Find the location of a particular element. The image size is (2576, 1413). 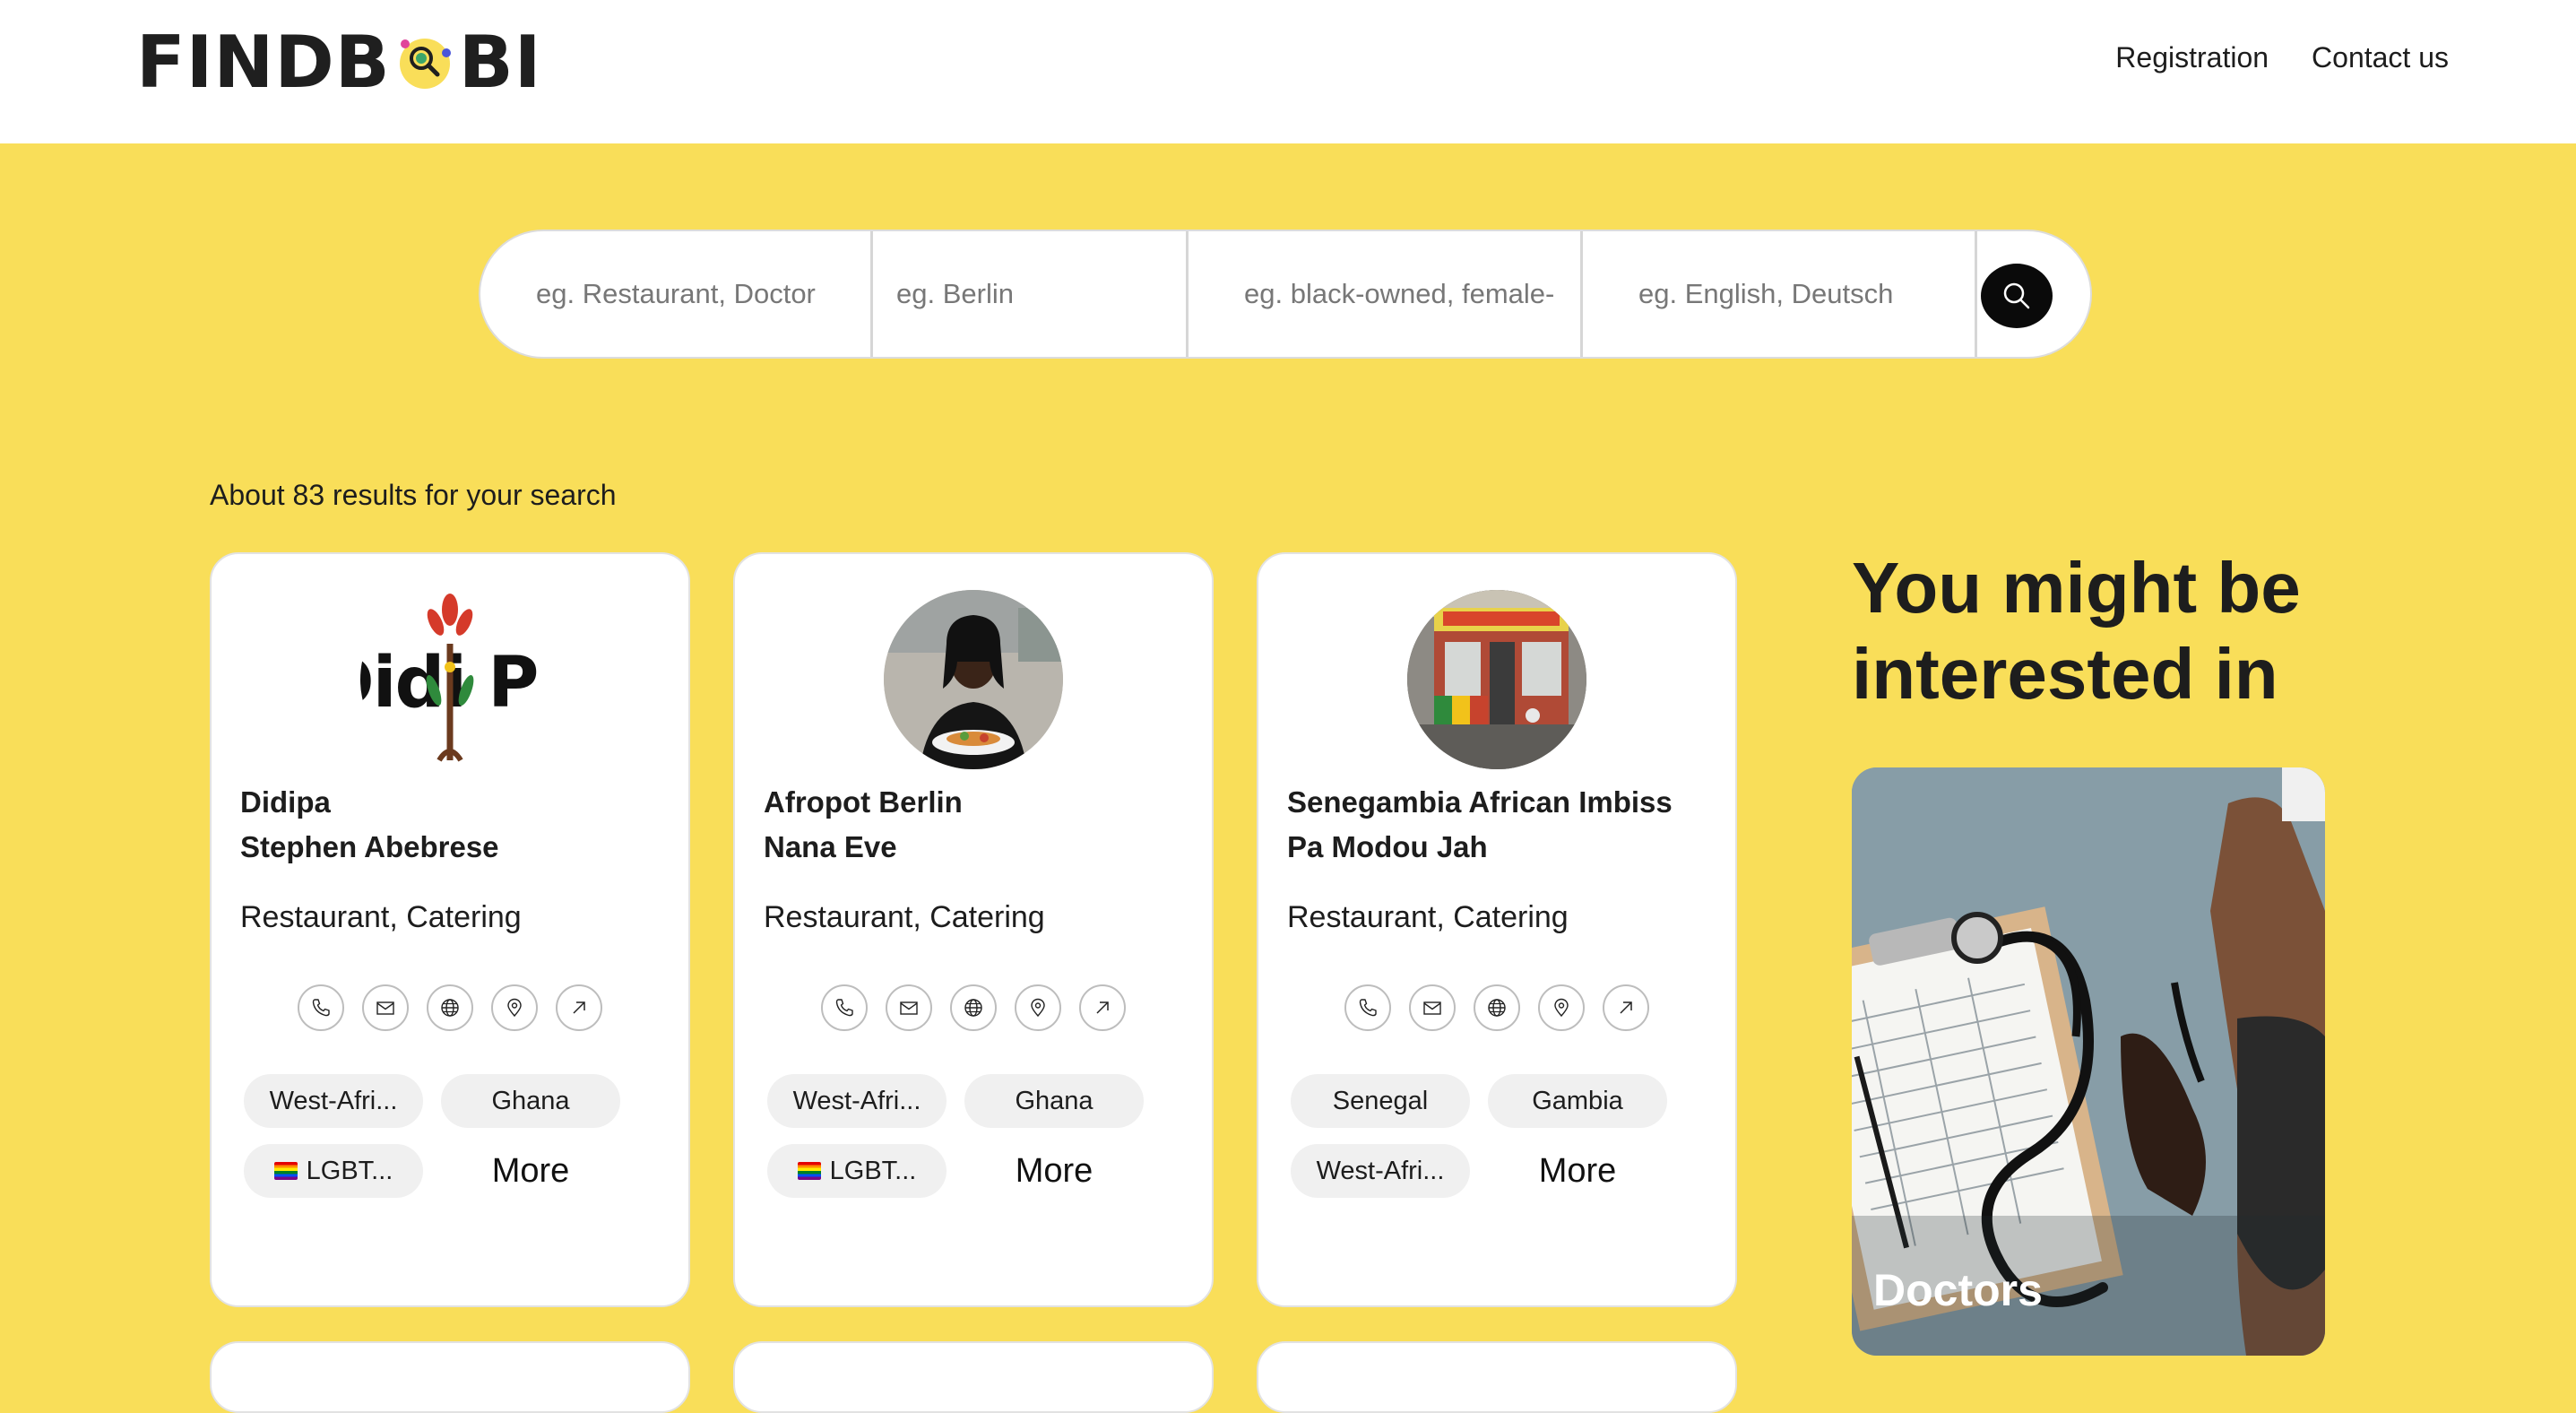

attributes-input is located at coordinates (1411, 294).